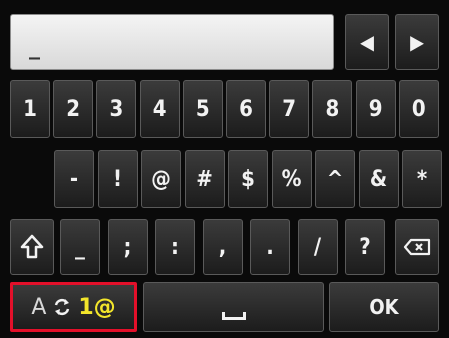 The width and height of the screenshot is (449, 338). I want to click on symbol-key: :, so click(175, 247).